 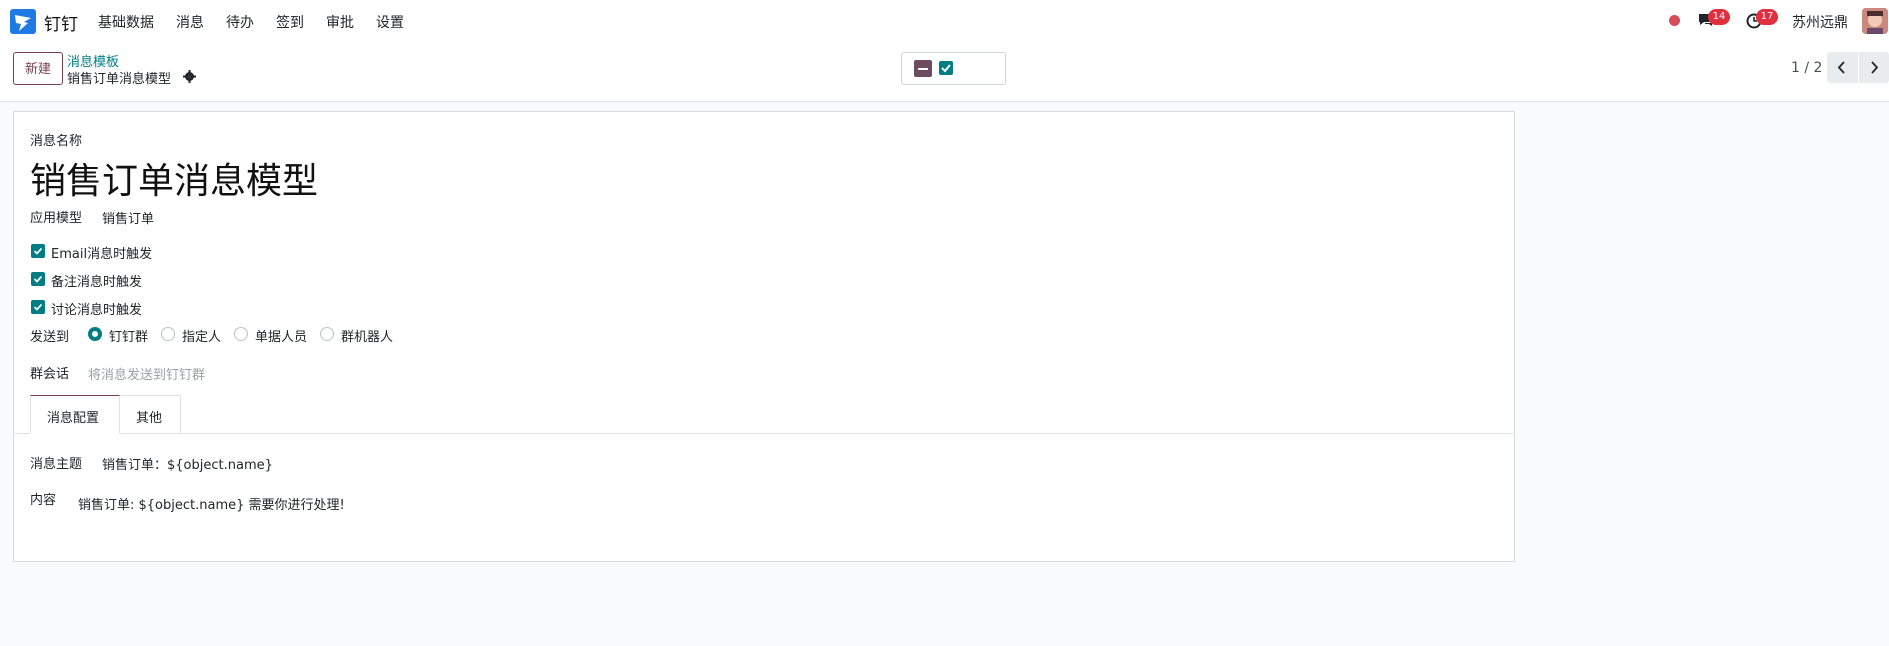 What do you see at coordinates (129, 337) in the screenshot?
I see `send-to-option-label: 钉钉群` at bounding box center [129, 337].